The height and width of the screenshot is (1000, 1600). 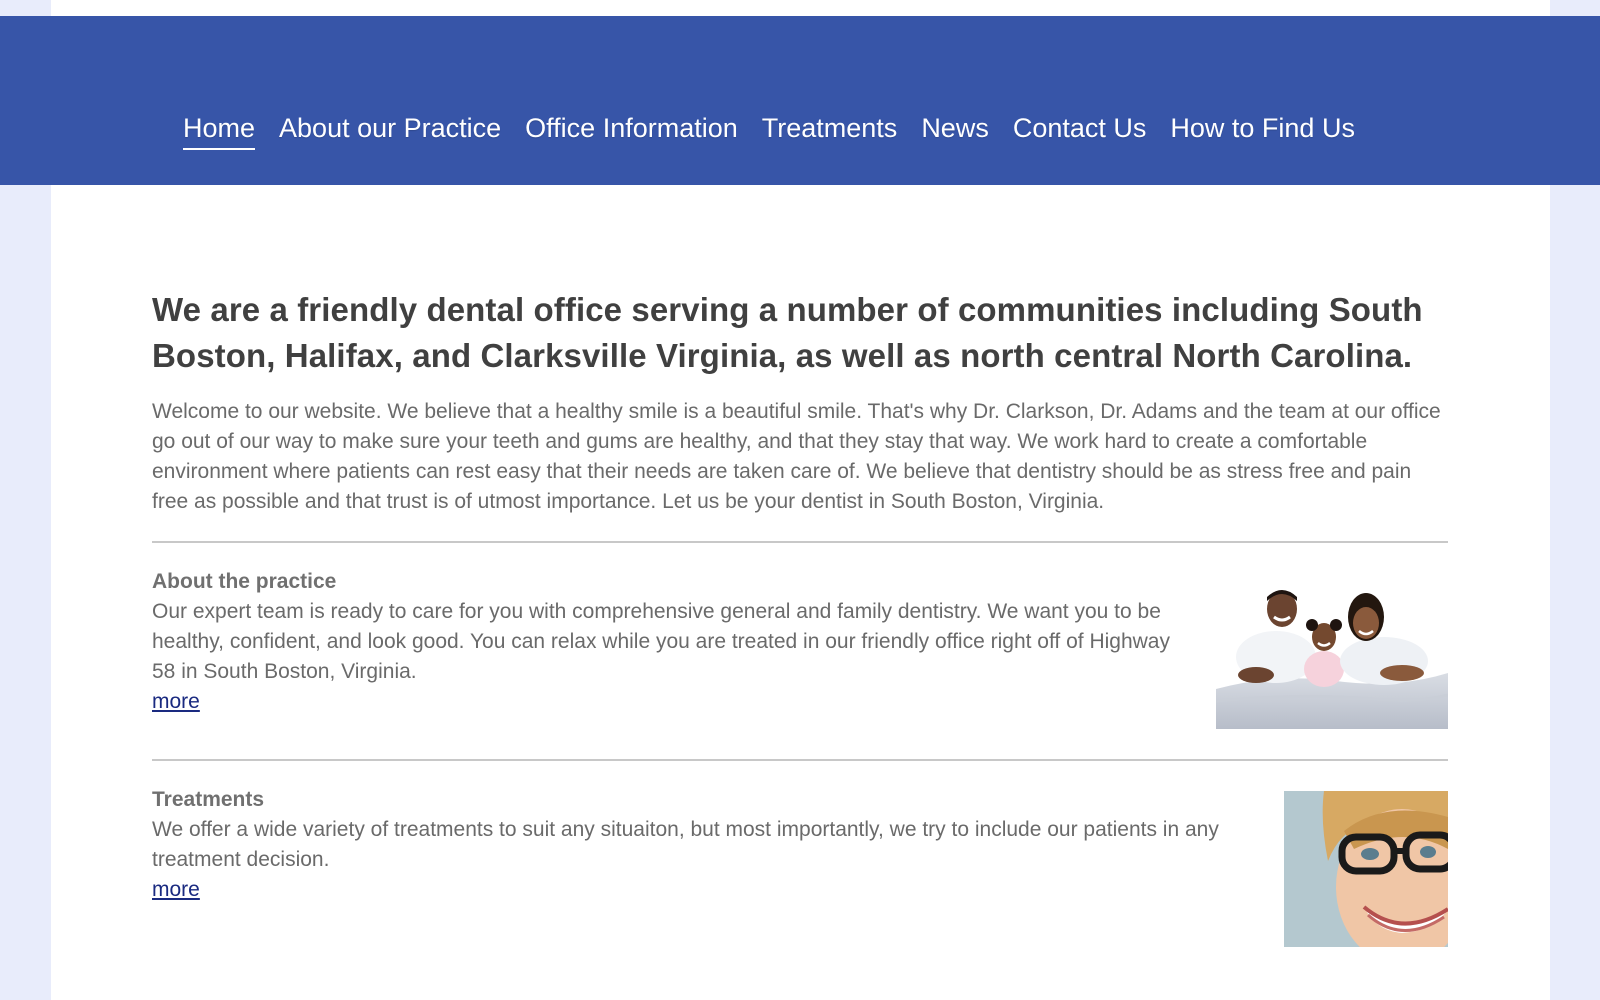 What do you see at coordinates (1080, 130) in the screenshot?
I see `nav-item-contact-us: Contact Us` at bounding box center [1080, 130].